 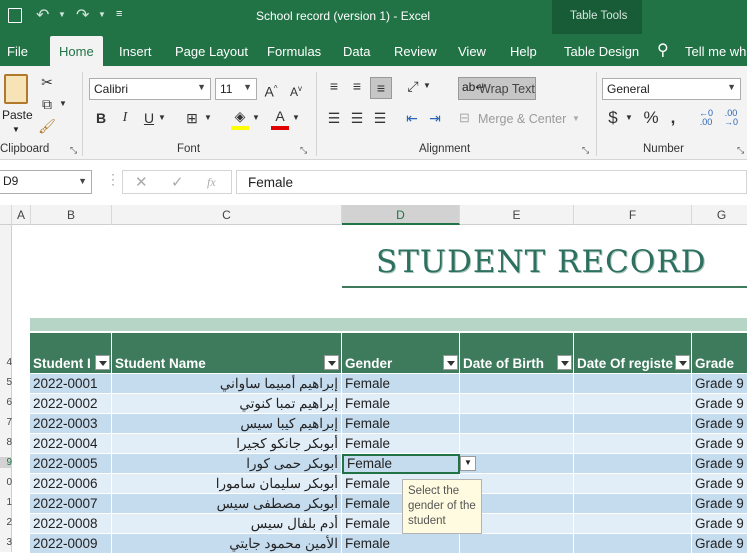 What do you see at coordinates (6, 402) in the screenshot?
I see `row-header: 6` at bounding box center [6, 402].